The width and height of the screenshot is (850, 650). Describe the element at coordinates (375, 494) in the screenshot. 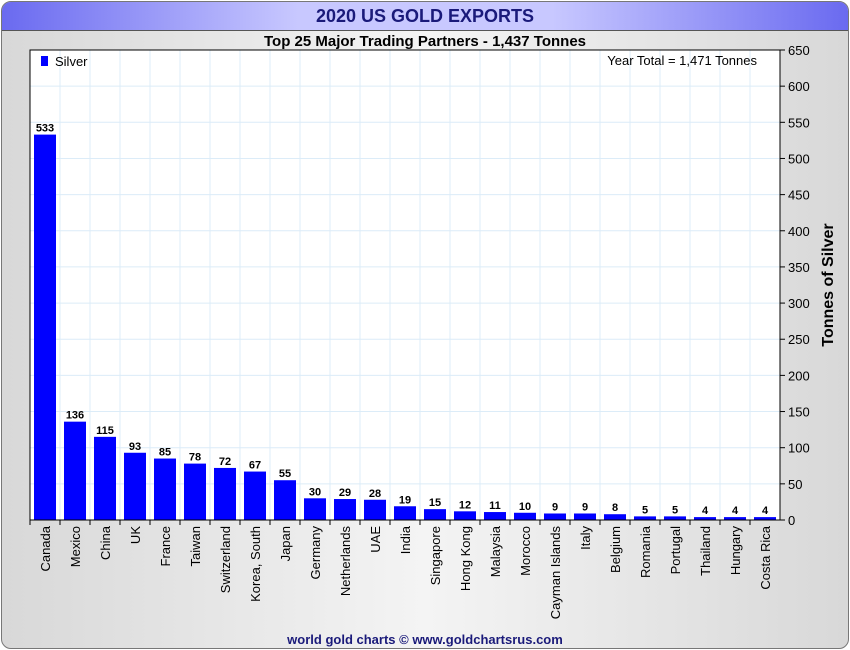

I see `data-label: 28` at that location.